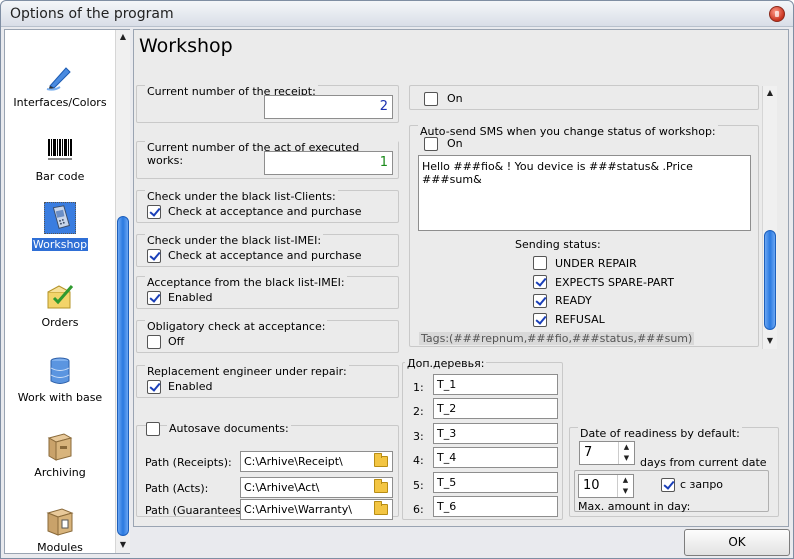  What do you see at coordinates (153, 429) in the screenshot?
I see `autosave-checkbox` at bounding box center [153, 429].